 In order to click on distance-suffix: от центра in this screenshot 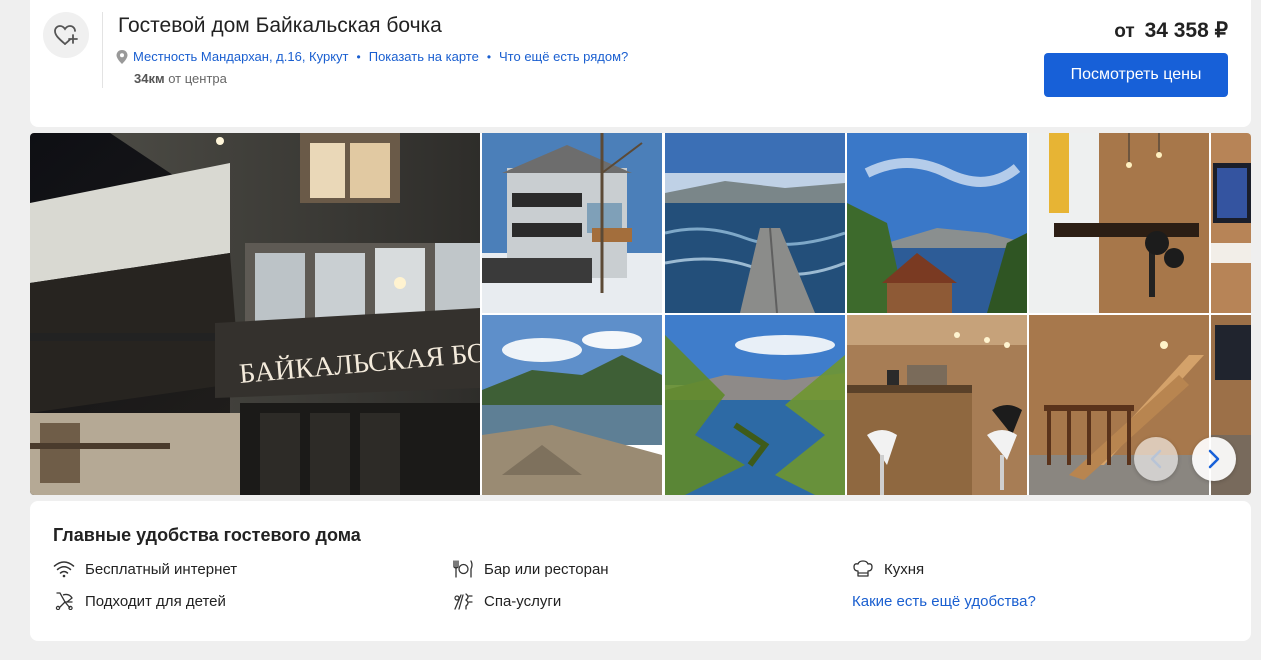, I will do `click(197, 78)`.